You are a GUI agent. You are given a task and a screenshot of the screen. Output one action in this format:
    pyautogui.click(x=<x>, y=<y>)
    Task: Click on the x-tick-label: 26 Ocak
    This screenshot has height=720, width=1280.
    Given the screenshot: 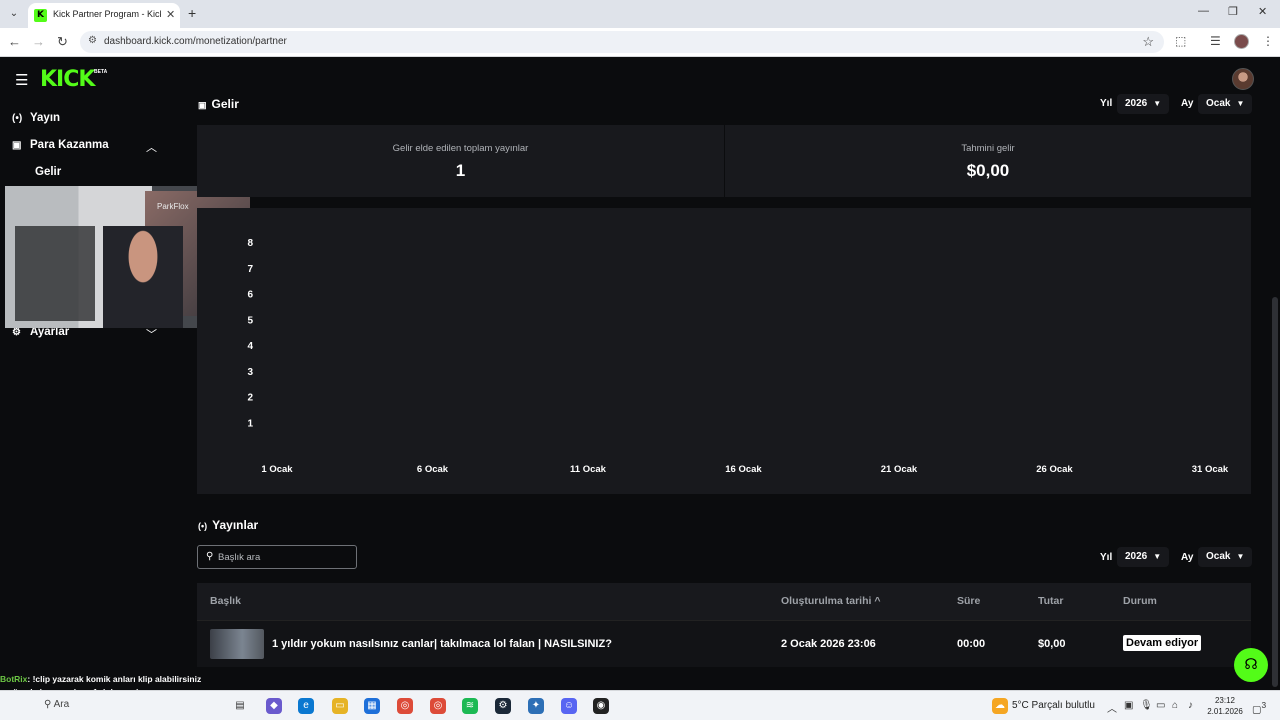 What is the action you would take?
    pyautogui.click(x=1054, y=469)
    